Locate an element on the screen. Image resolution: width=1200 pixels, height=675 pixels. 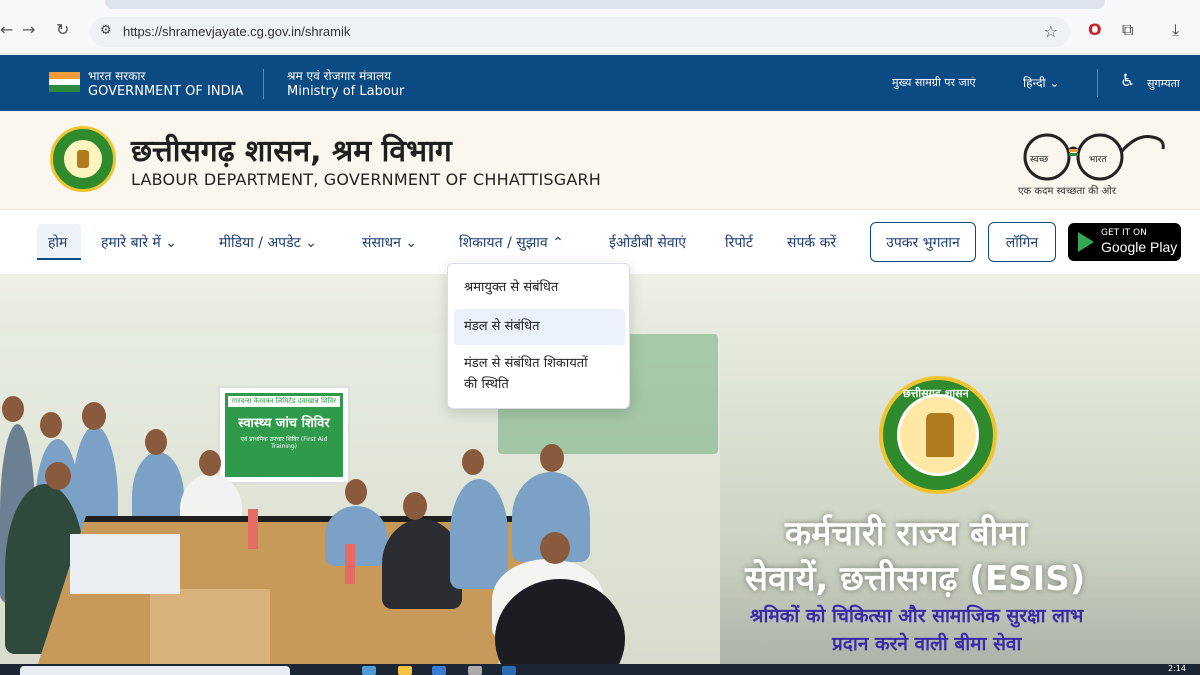
nav-item-media-label: मीडिया / अपडेट is located at coordinates (260, 243).